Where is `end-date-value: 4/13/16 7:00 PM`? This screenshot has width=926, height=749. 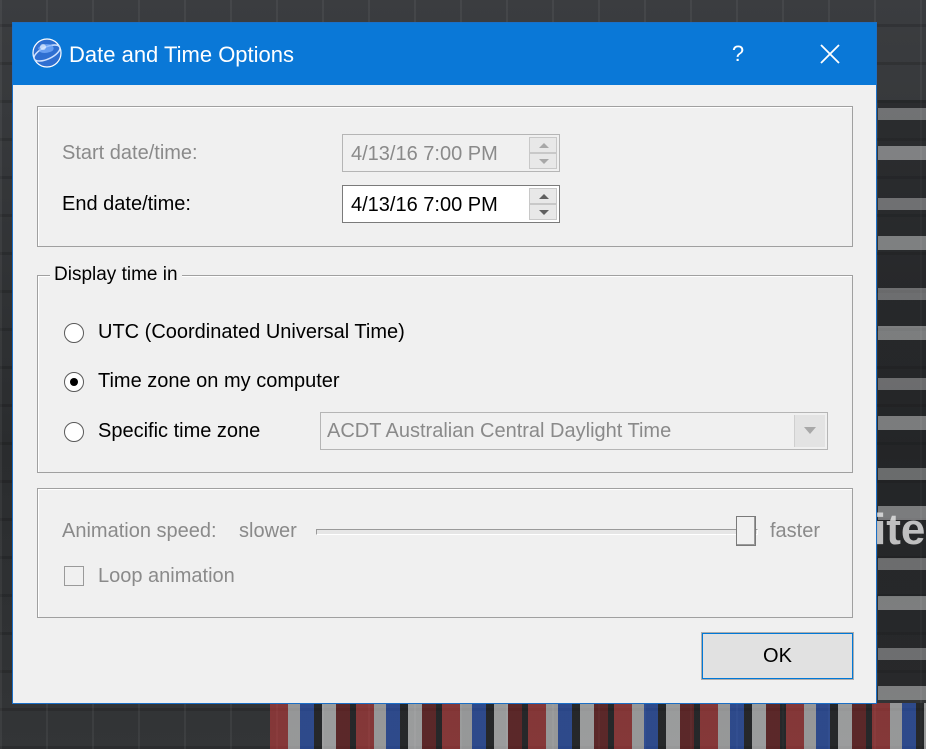
end-date-value: 4/13/16 7:00 PM is located at coordinates (424, 205).